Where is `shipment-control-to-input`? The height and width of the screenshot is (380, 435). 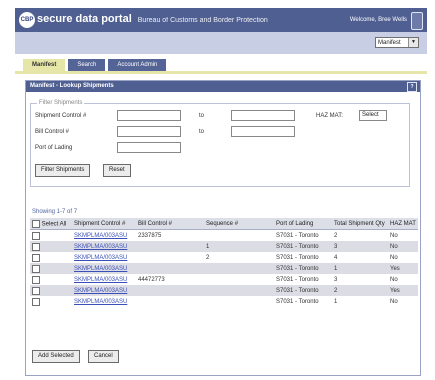 shipment-control-to-input is located at coordinates (263, 115).